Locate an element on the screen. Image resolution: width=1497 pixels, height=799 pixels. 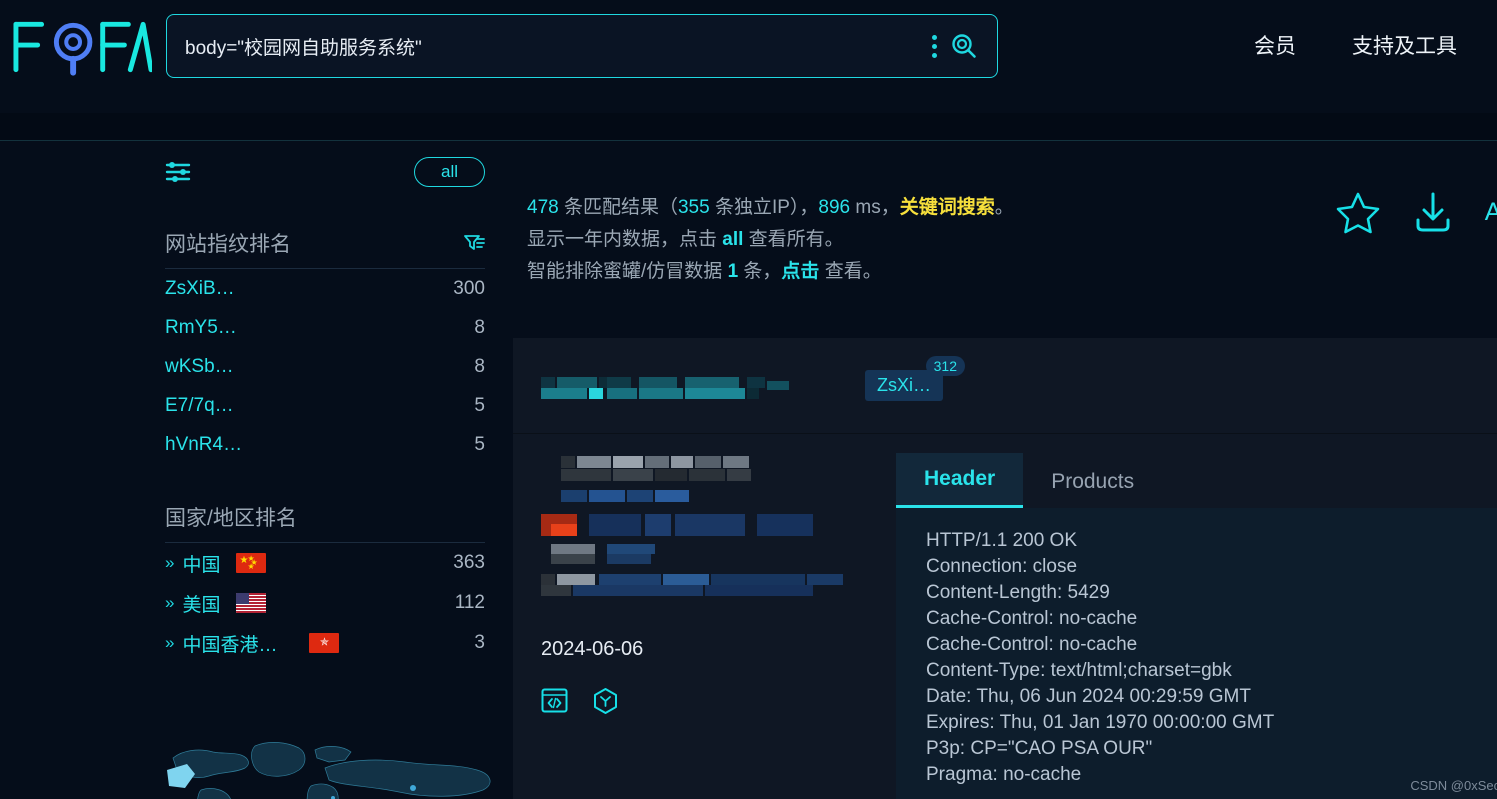
download-icon is located at coordinates (1433, 212).